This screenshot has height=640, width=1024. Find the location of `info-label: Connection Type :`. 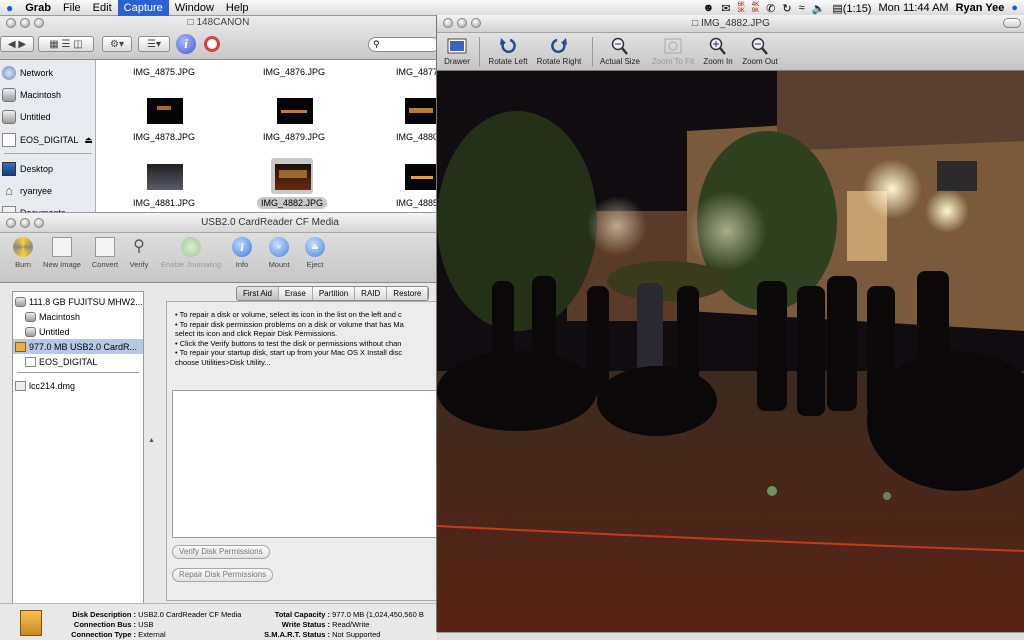

info-label: Connection Type : is located at coordinates (103, 634).